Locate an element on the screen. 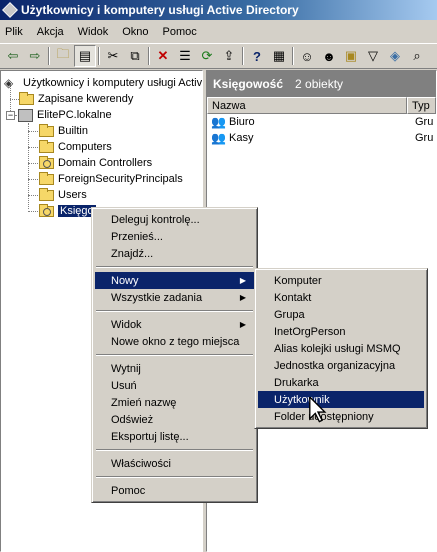 The image size is (437, 552). list-item: 👥 Kasy Gru is located at coordinates (321, 138).